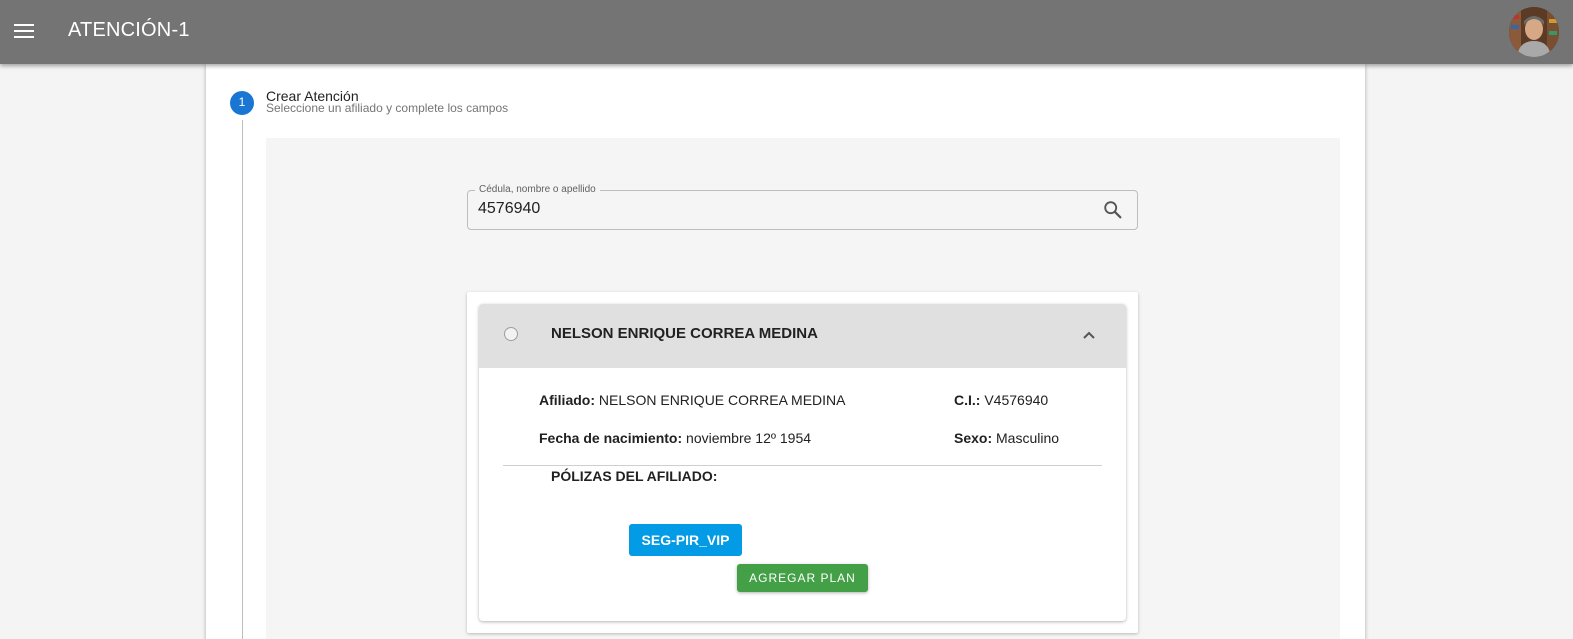 The width and height of the screenshot is (1573, 639). What do you see at coordinates (1016, 400) in the screenshot?
I see `ci-value: V4576940` at bounding box center [1016, 400].